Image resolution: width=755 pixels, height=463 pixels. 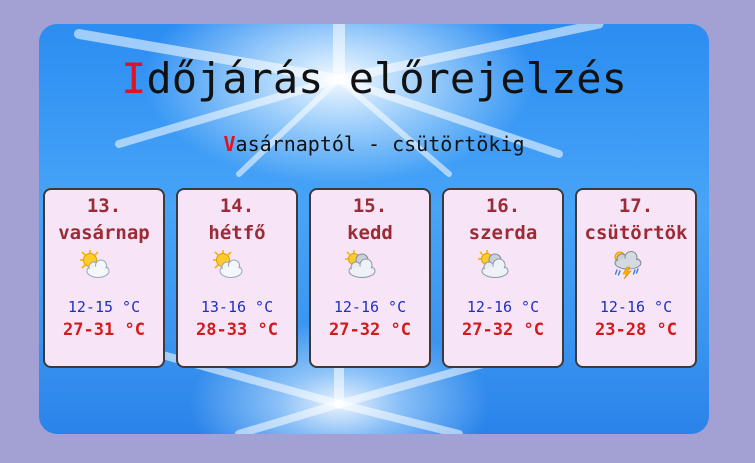 I want to click on day-card: 13. vasárnap 12-15 °C 27-31 °C, so click(x=104, y=278).